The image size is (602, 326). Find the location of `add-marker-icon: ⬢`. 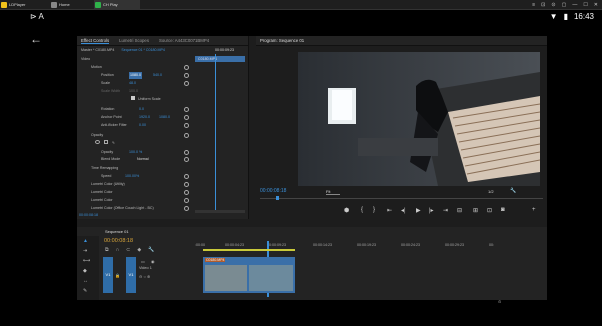

add-marker-icon: ⬢ is located at coordinates (346, 210).